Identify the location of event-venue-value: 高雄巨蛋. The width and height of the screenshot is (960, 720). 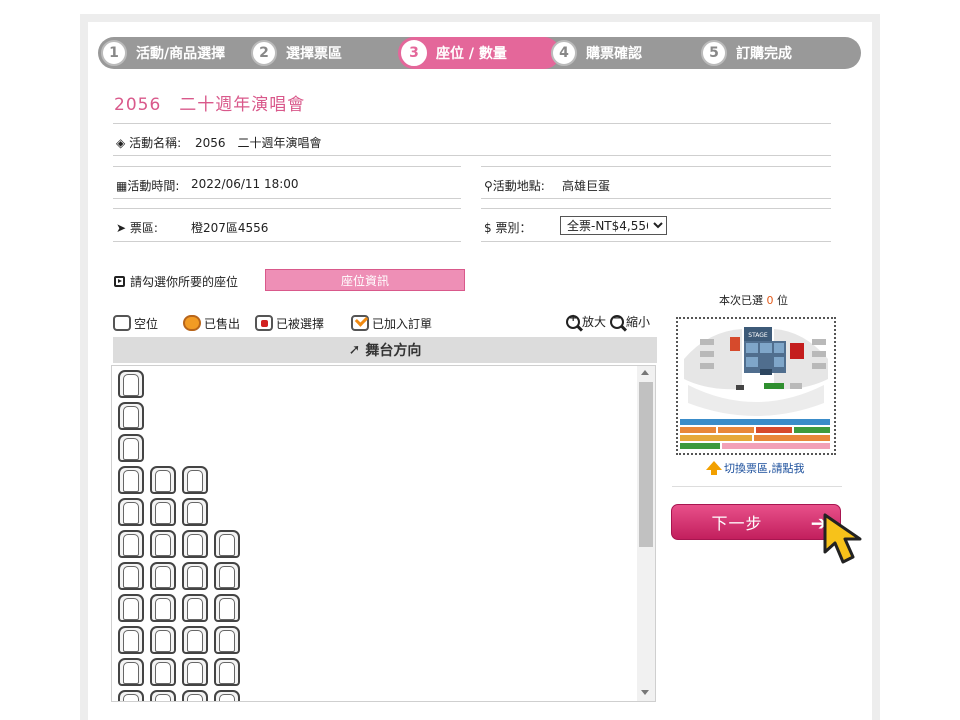
(586, 186).